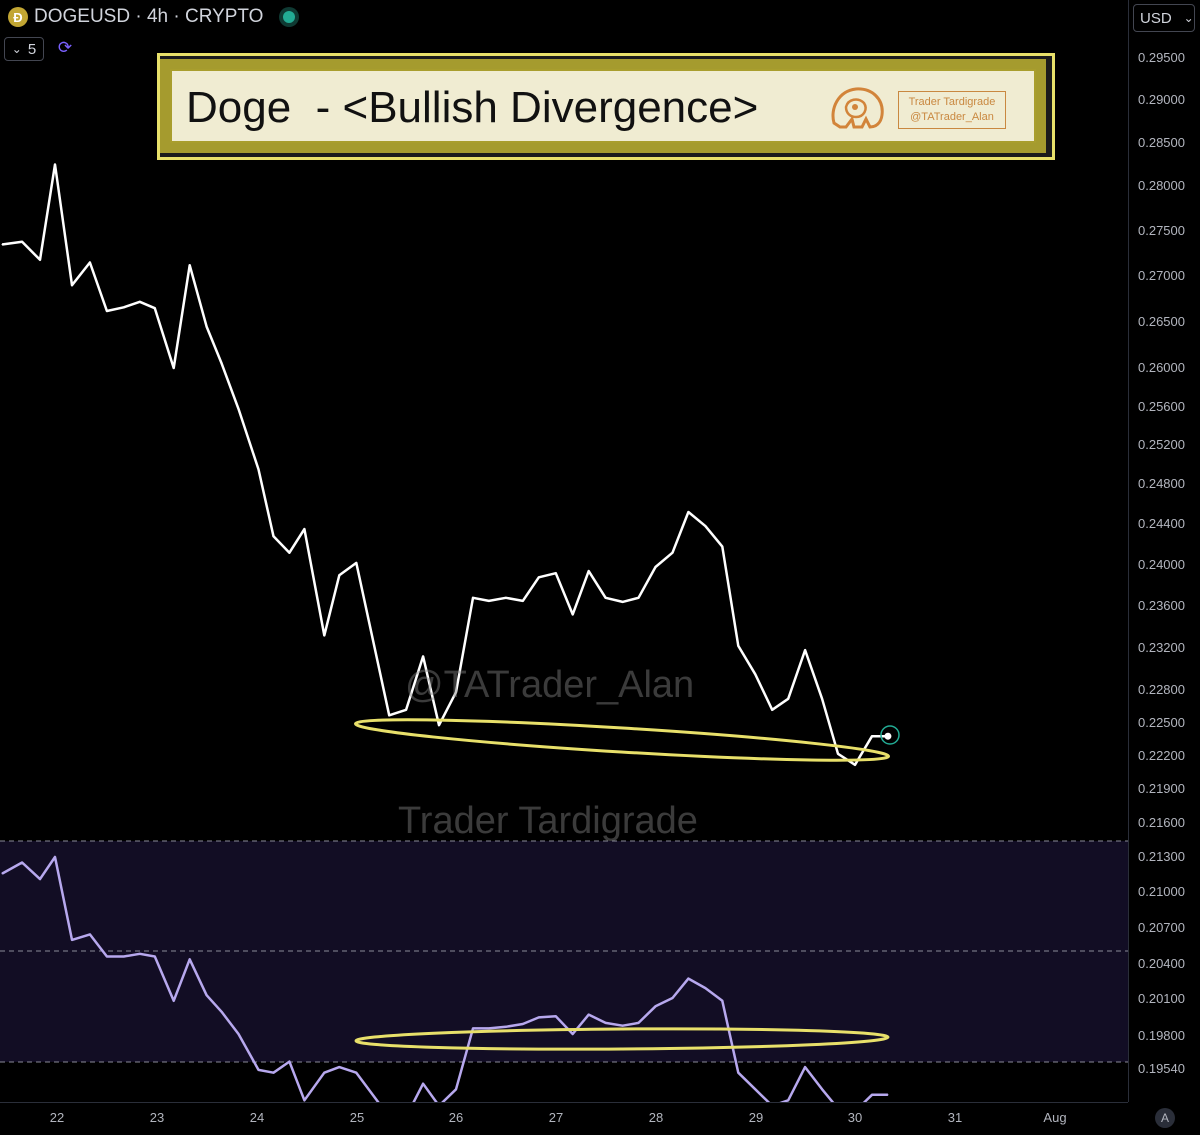 The height and width of the screenshot is (1135, 1200). What do you see at coordinates (955, 1117) in the screenshot?
I see `x-tick-label: 31` at bounding box center [955, 1117].